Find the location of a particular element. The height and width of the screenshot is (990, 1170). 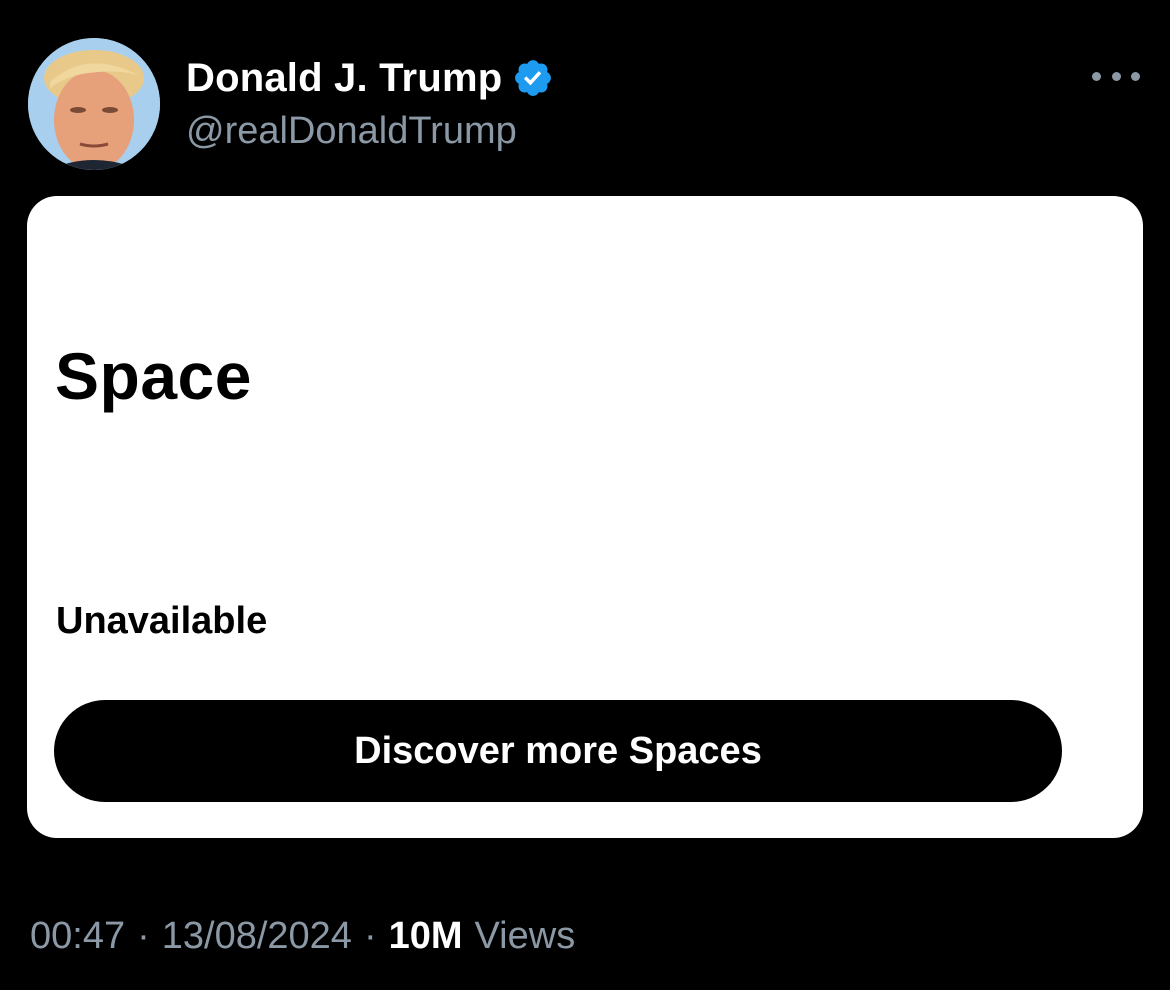

verified-badge-icon is located at coordinates (533, 78).